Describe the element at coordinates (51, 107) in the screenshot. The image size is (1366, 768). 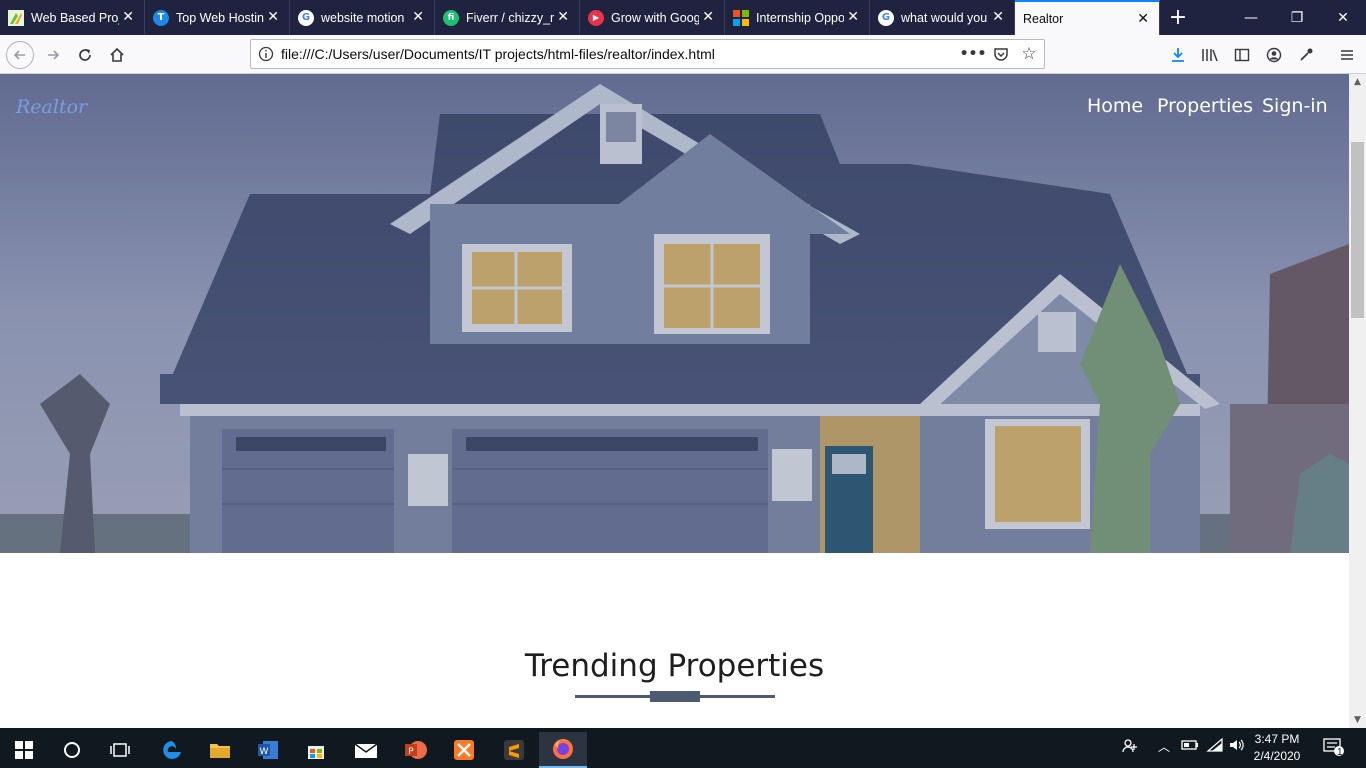
I see `site-logo: Realtor` at that location.